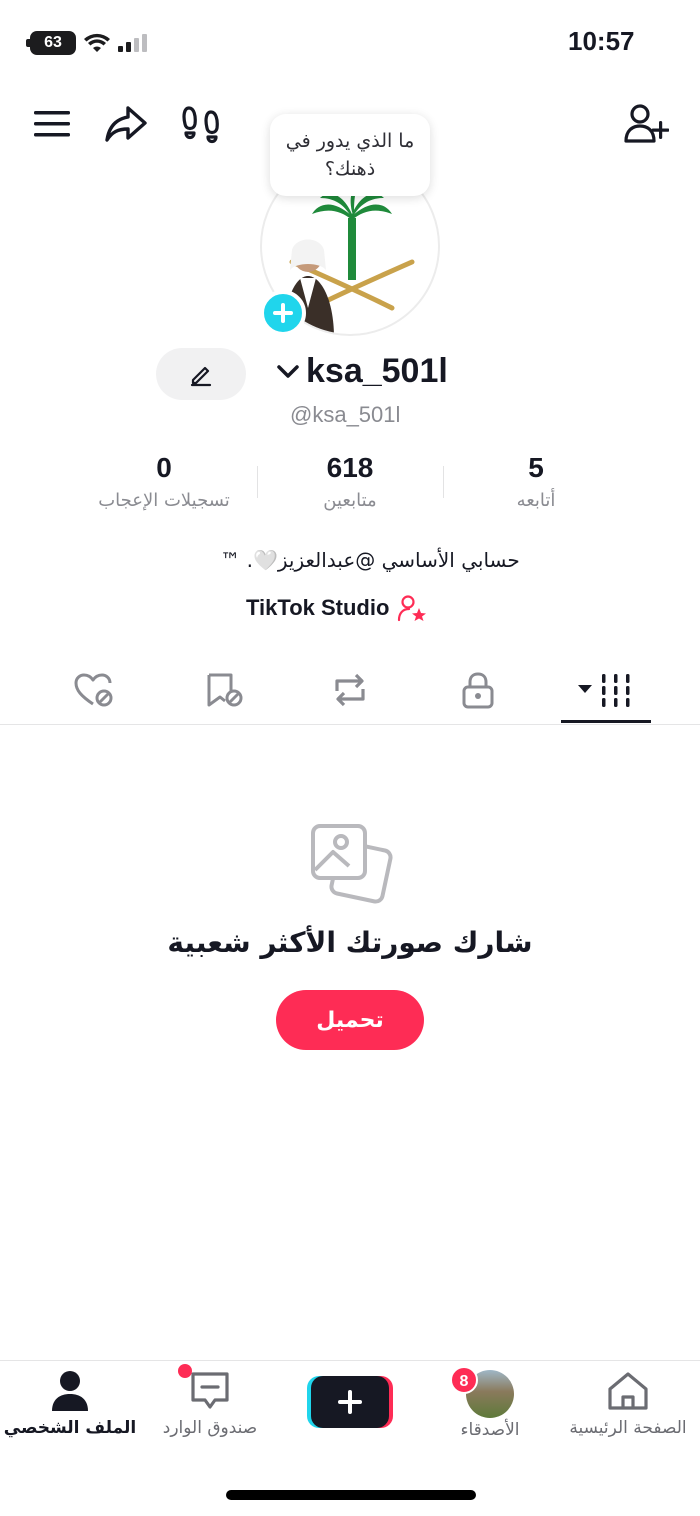  I want to click on likes-stat: 0 تسجيلات الإعجاب, so click(164, 481).